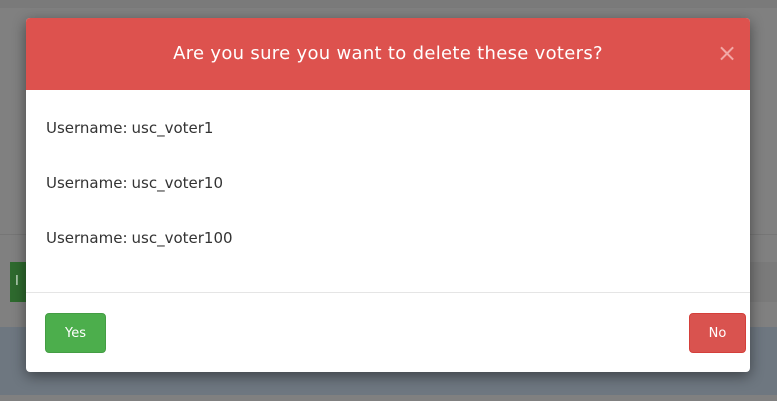 Image resolution: width=777 pixels, height=401 pixels. I want to click on voter-username-value: usc_voter1, so click(172, 128).